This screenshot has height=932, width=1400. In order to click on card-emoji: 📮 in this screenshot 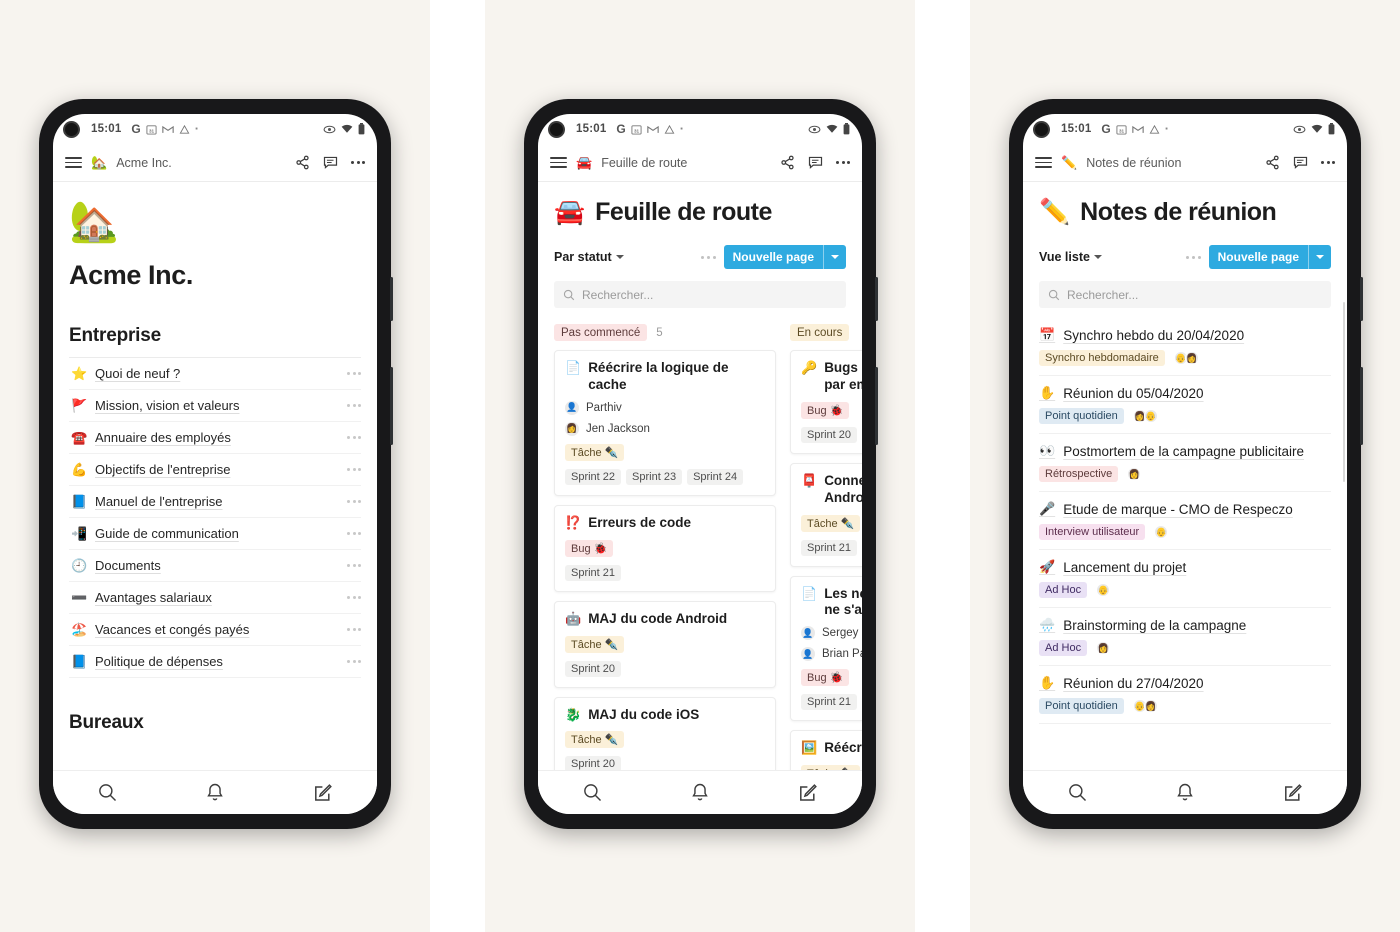, I will do `click(809, 480)`.